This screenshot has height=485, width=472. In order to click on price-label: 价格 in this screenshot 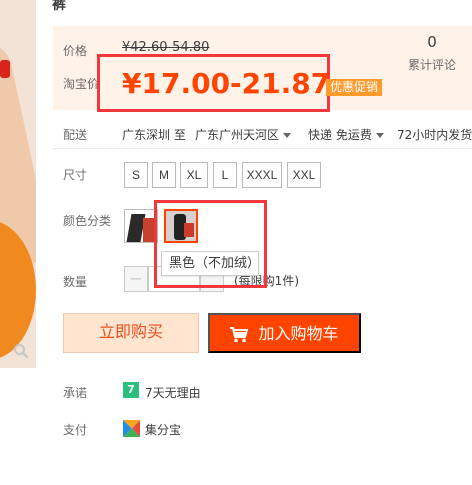, I will do `click(75, 51)`.